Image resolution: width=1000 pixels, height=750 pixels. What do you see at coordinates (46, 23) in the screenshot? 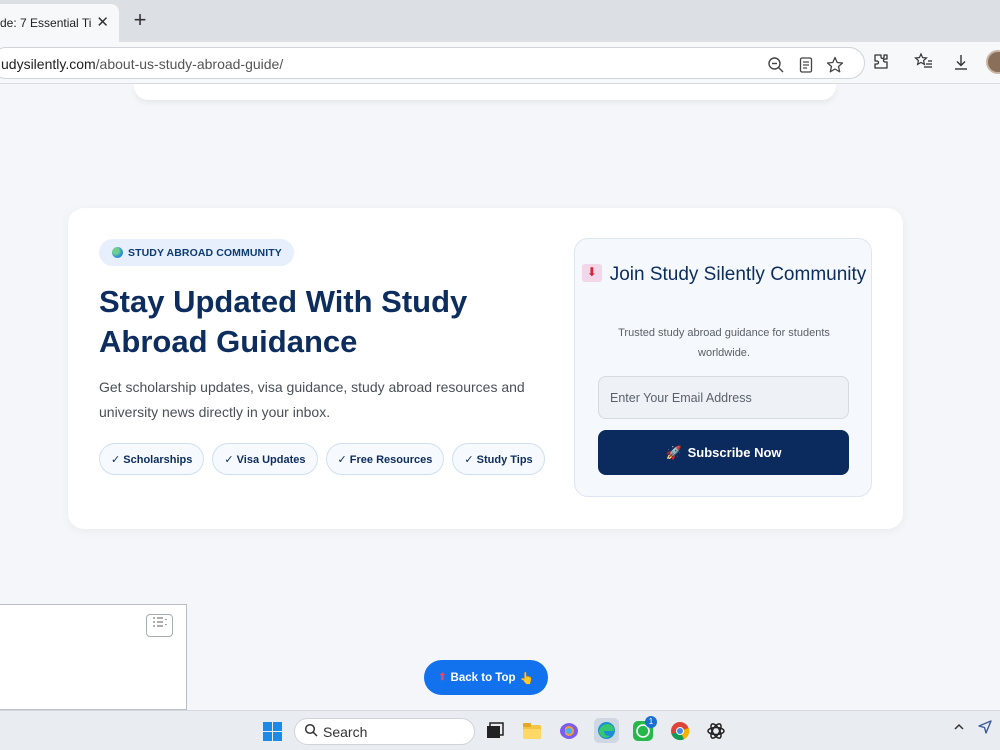
I see `tab-title: de: 7 Essential Tip` at bounding box center [46, 23].